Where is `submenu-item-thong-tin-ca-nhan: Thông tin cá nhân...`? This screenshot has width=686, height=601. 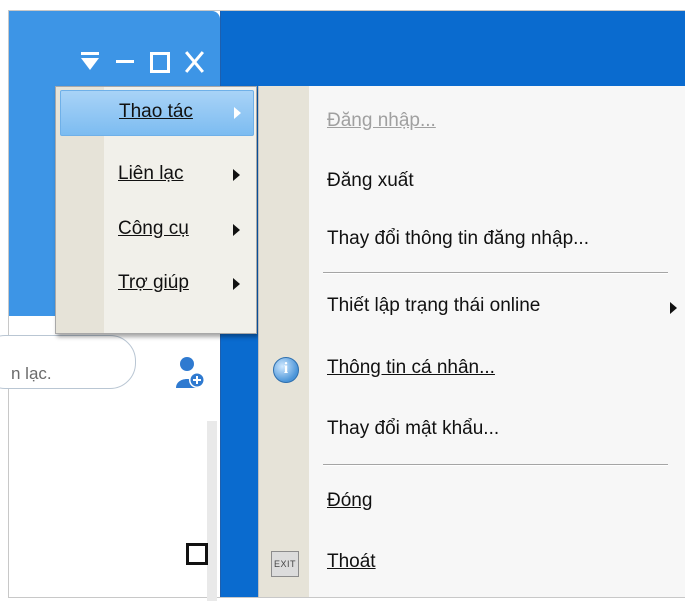
submenu-item-thong-tin-ca-nhan: Thông tin cá nhân... is located at coordinates (472, 371).